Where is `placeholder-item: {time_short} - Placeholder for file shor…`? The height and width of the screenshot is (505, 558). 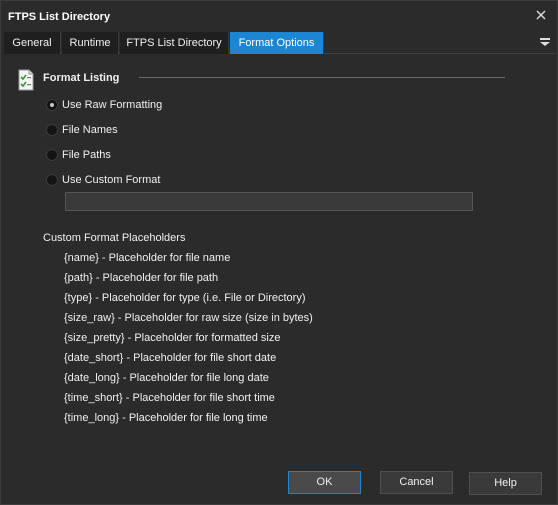
placeholder-item: {time_short} - Placeholder for file shor… is located at coordinates (169, 398).